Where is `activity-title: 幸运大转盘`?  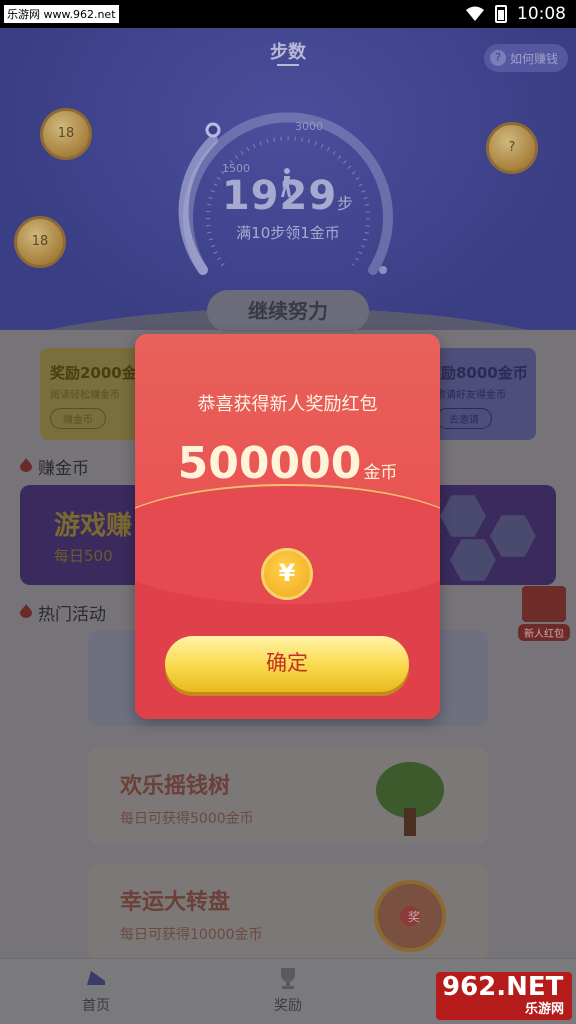 activity-title: 幸运大转盘 is located at coordinates (175, 902).